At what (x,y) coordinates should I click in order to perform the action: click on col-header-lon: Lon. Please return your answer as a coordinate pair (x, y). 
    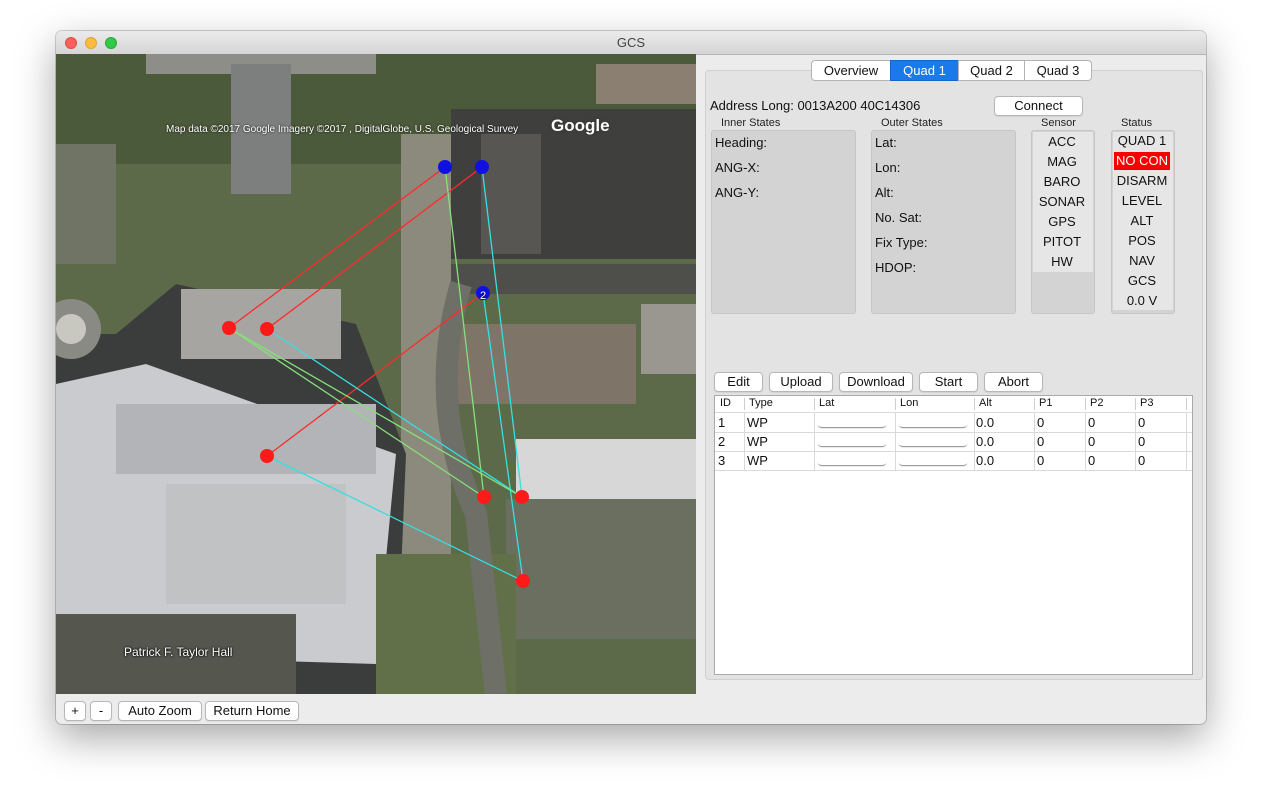
    Looking at the image, I should click on (909, 403).